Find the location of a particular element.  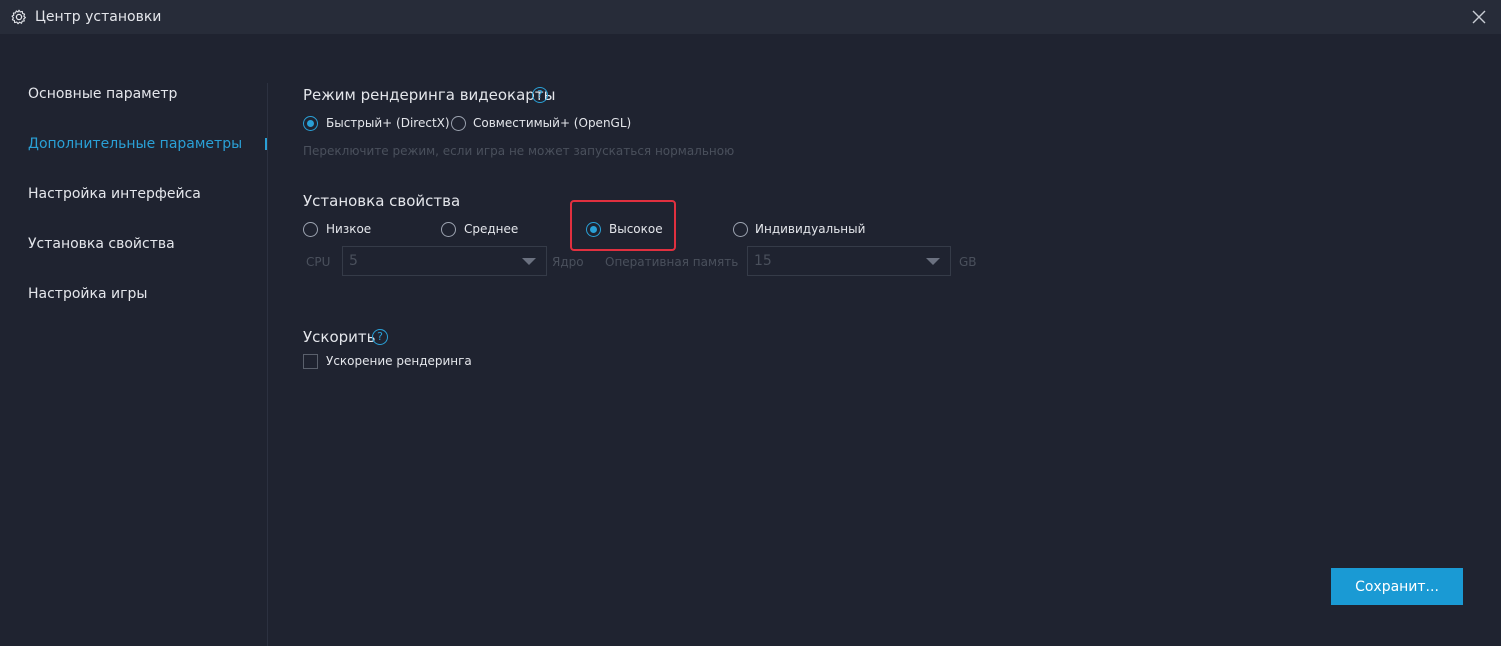

memory-select: 15 is located at coordinates (849, 261).